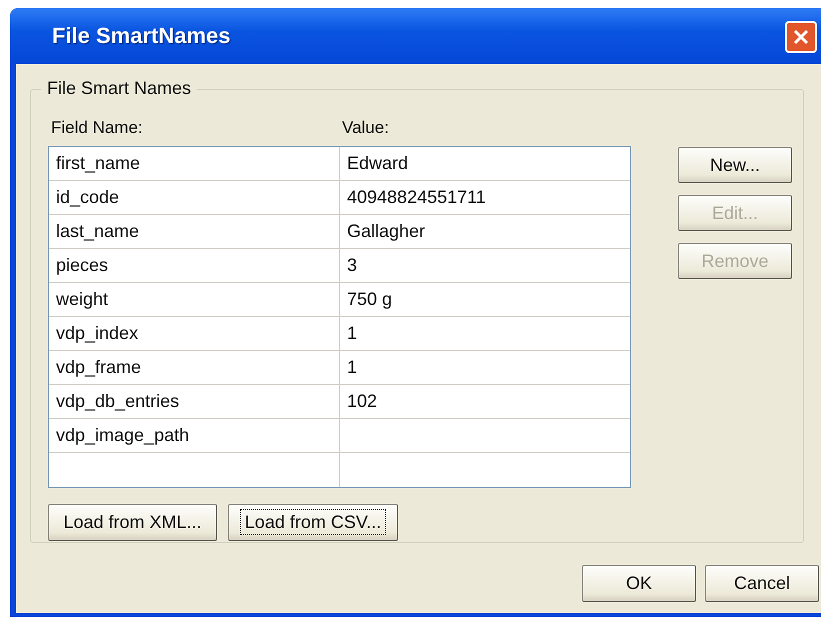 Image resolution: width=821 pixels, height=622 pixels. Describe the element at coordinates (194, 197) in the screenshot. I see `table-cell: id_code` at that location.